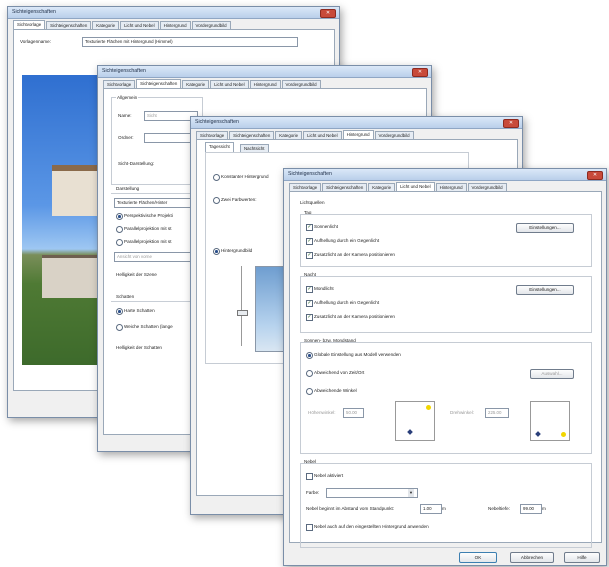 The width and height of the screenshot is (609, 567). What do you see at coordinates (350, 508) in the screenshot?
I see `fog-start-label: Nebel beginnt im Abstand vom Standpunkt:` at bounding box center [350, 508].